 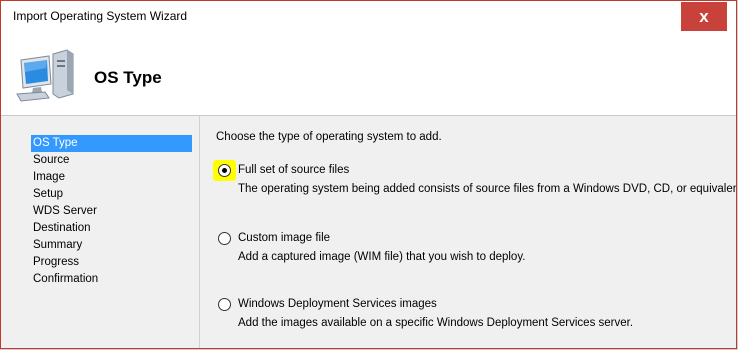 What do you see at coordinates (368, 16) in the screenshot?
I see `title-bar: Import Operating System Wizard x` at bounding box center [368, 16].